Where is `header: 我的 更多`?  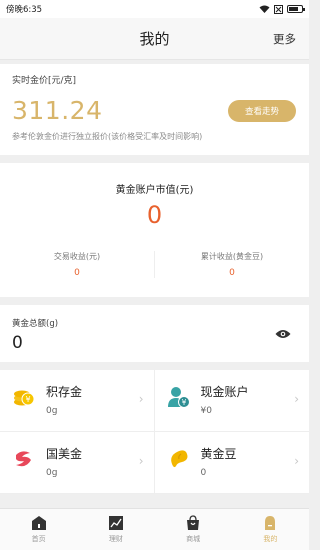
header: 我的 更多 is located at coordinates (154, 39).